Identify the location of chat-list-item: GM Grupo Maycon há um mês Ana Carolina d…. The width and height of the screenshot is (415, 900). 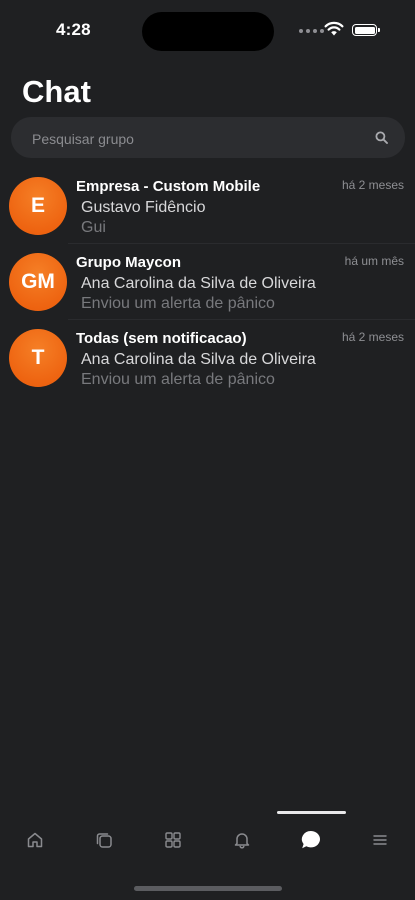
(207, 282).